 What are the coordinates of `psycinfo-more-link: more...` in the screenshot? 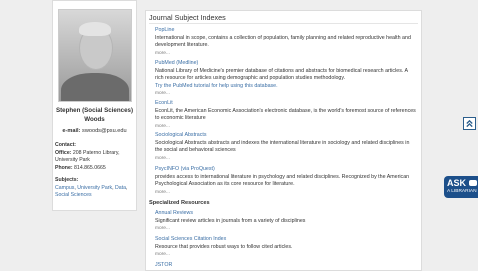 It's located at (162, 192).